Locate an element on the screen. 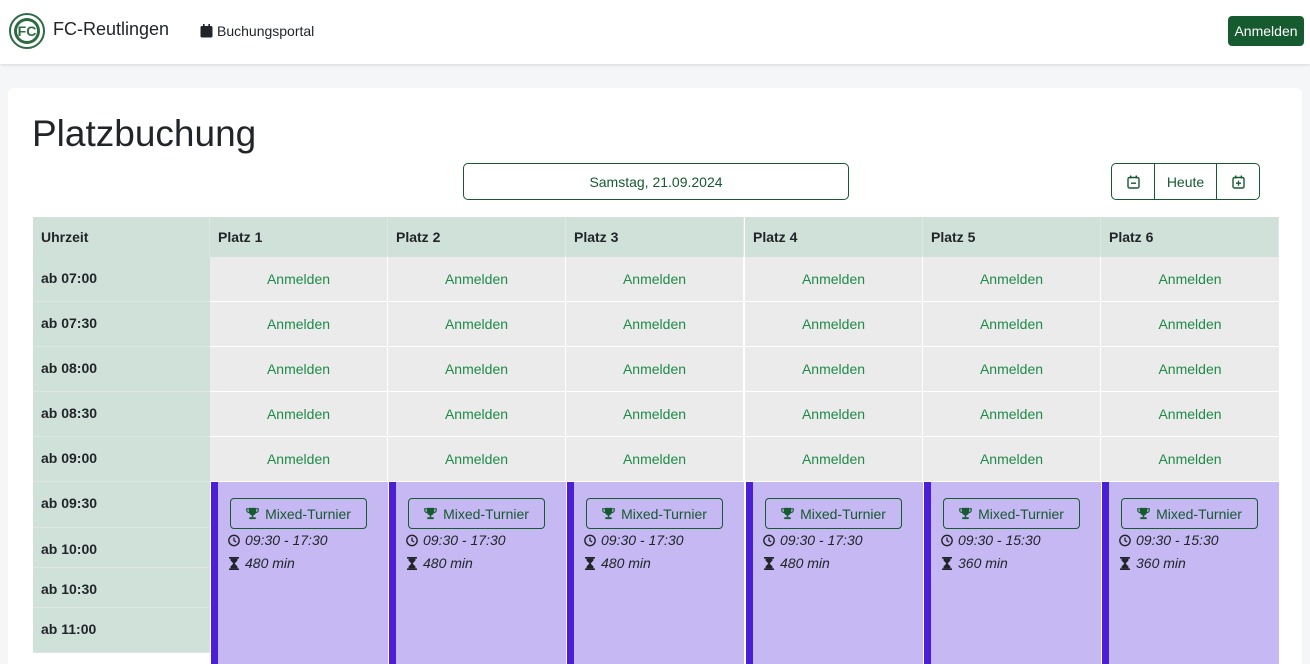 This screenshot has height=664, width=1310. previous-day-button is located at coordinates (1133, 181).